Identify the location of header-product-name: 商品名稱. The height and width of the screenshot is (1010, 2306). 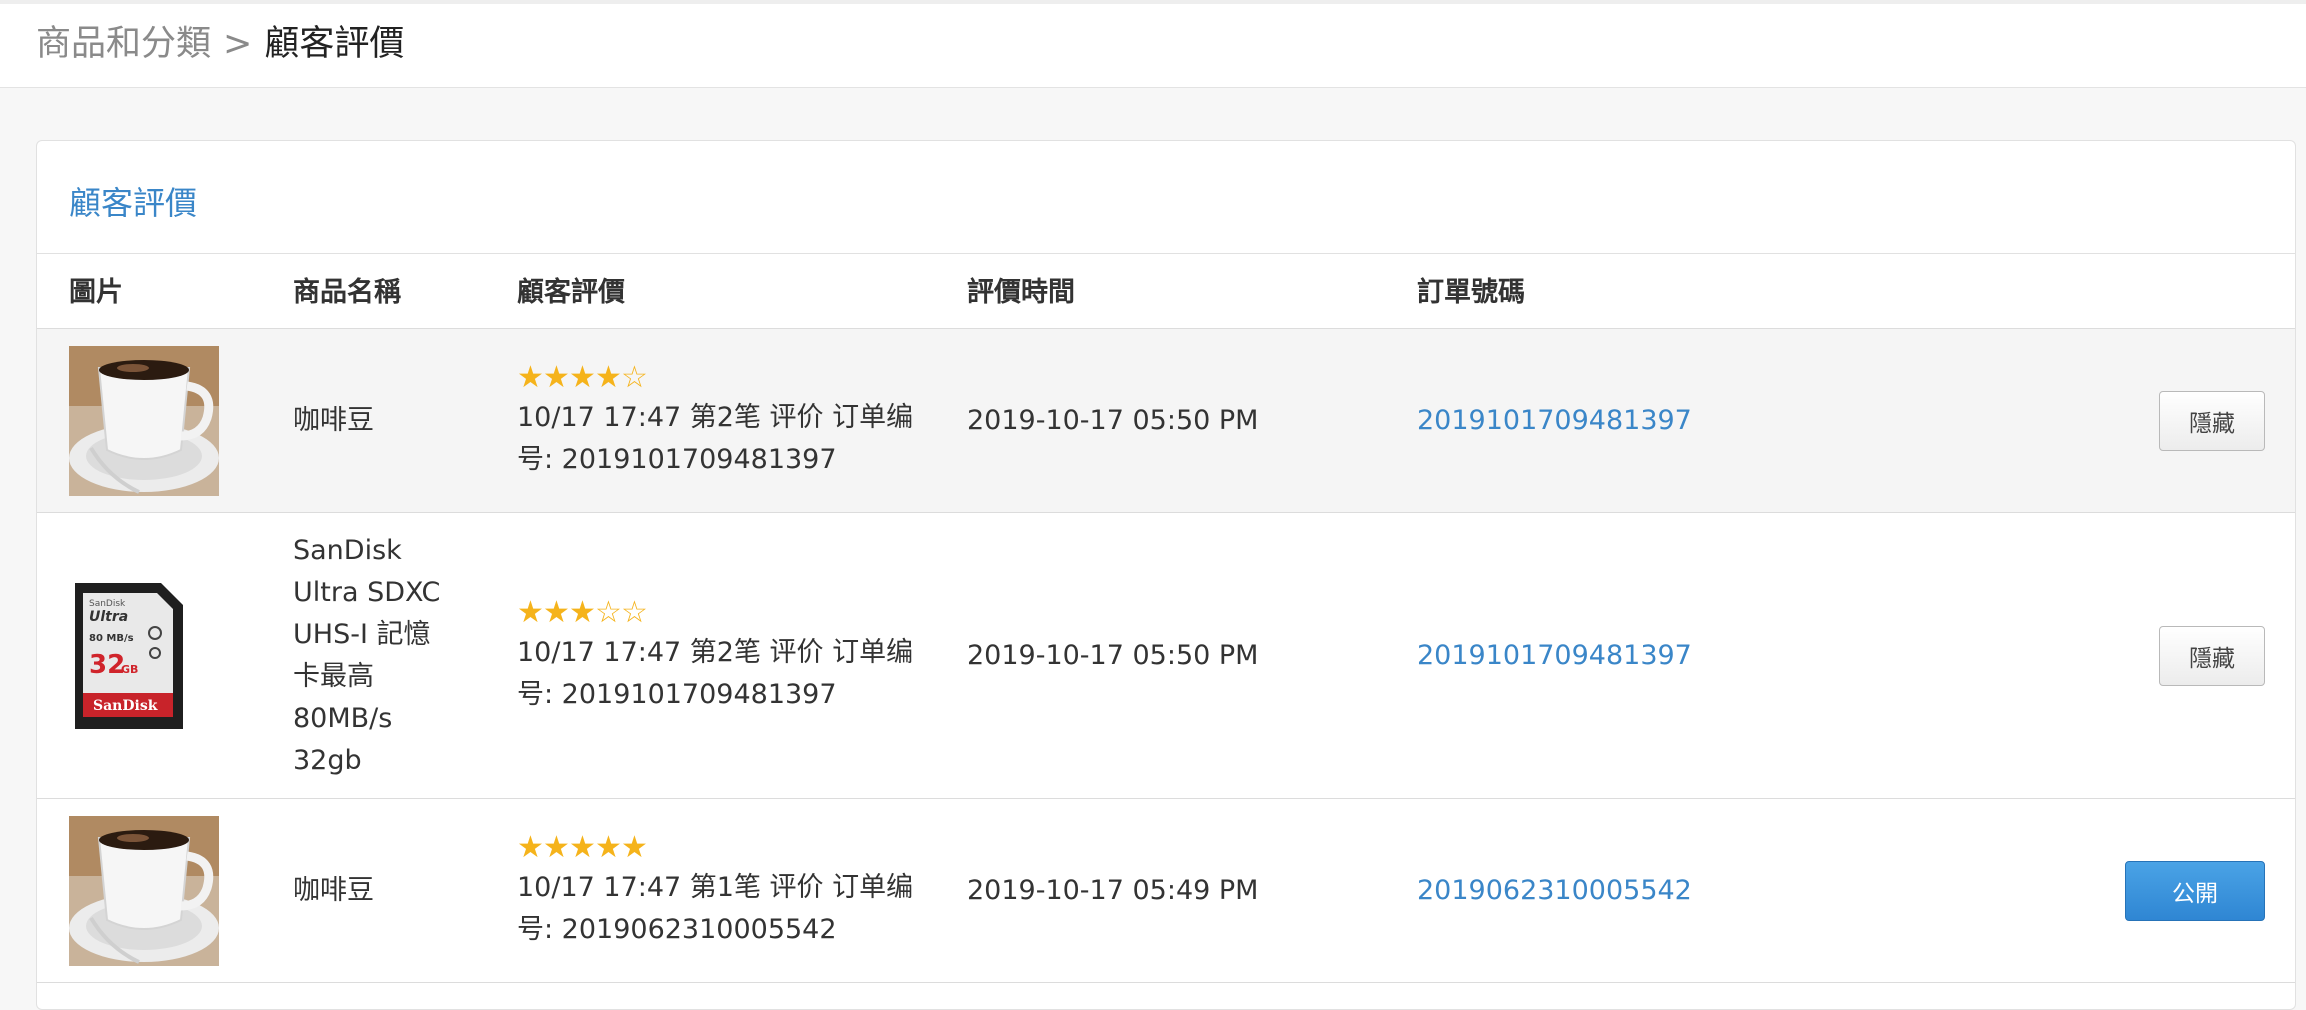
(347, 292).